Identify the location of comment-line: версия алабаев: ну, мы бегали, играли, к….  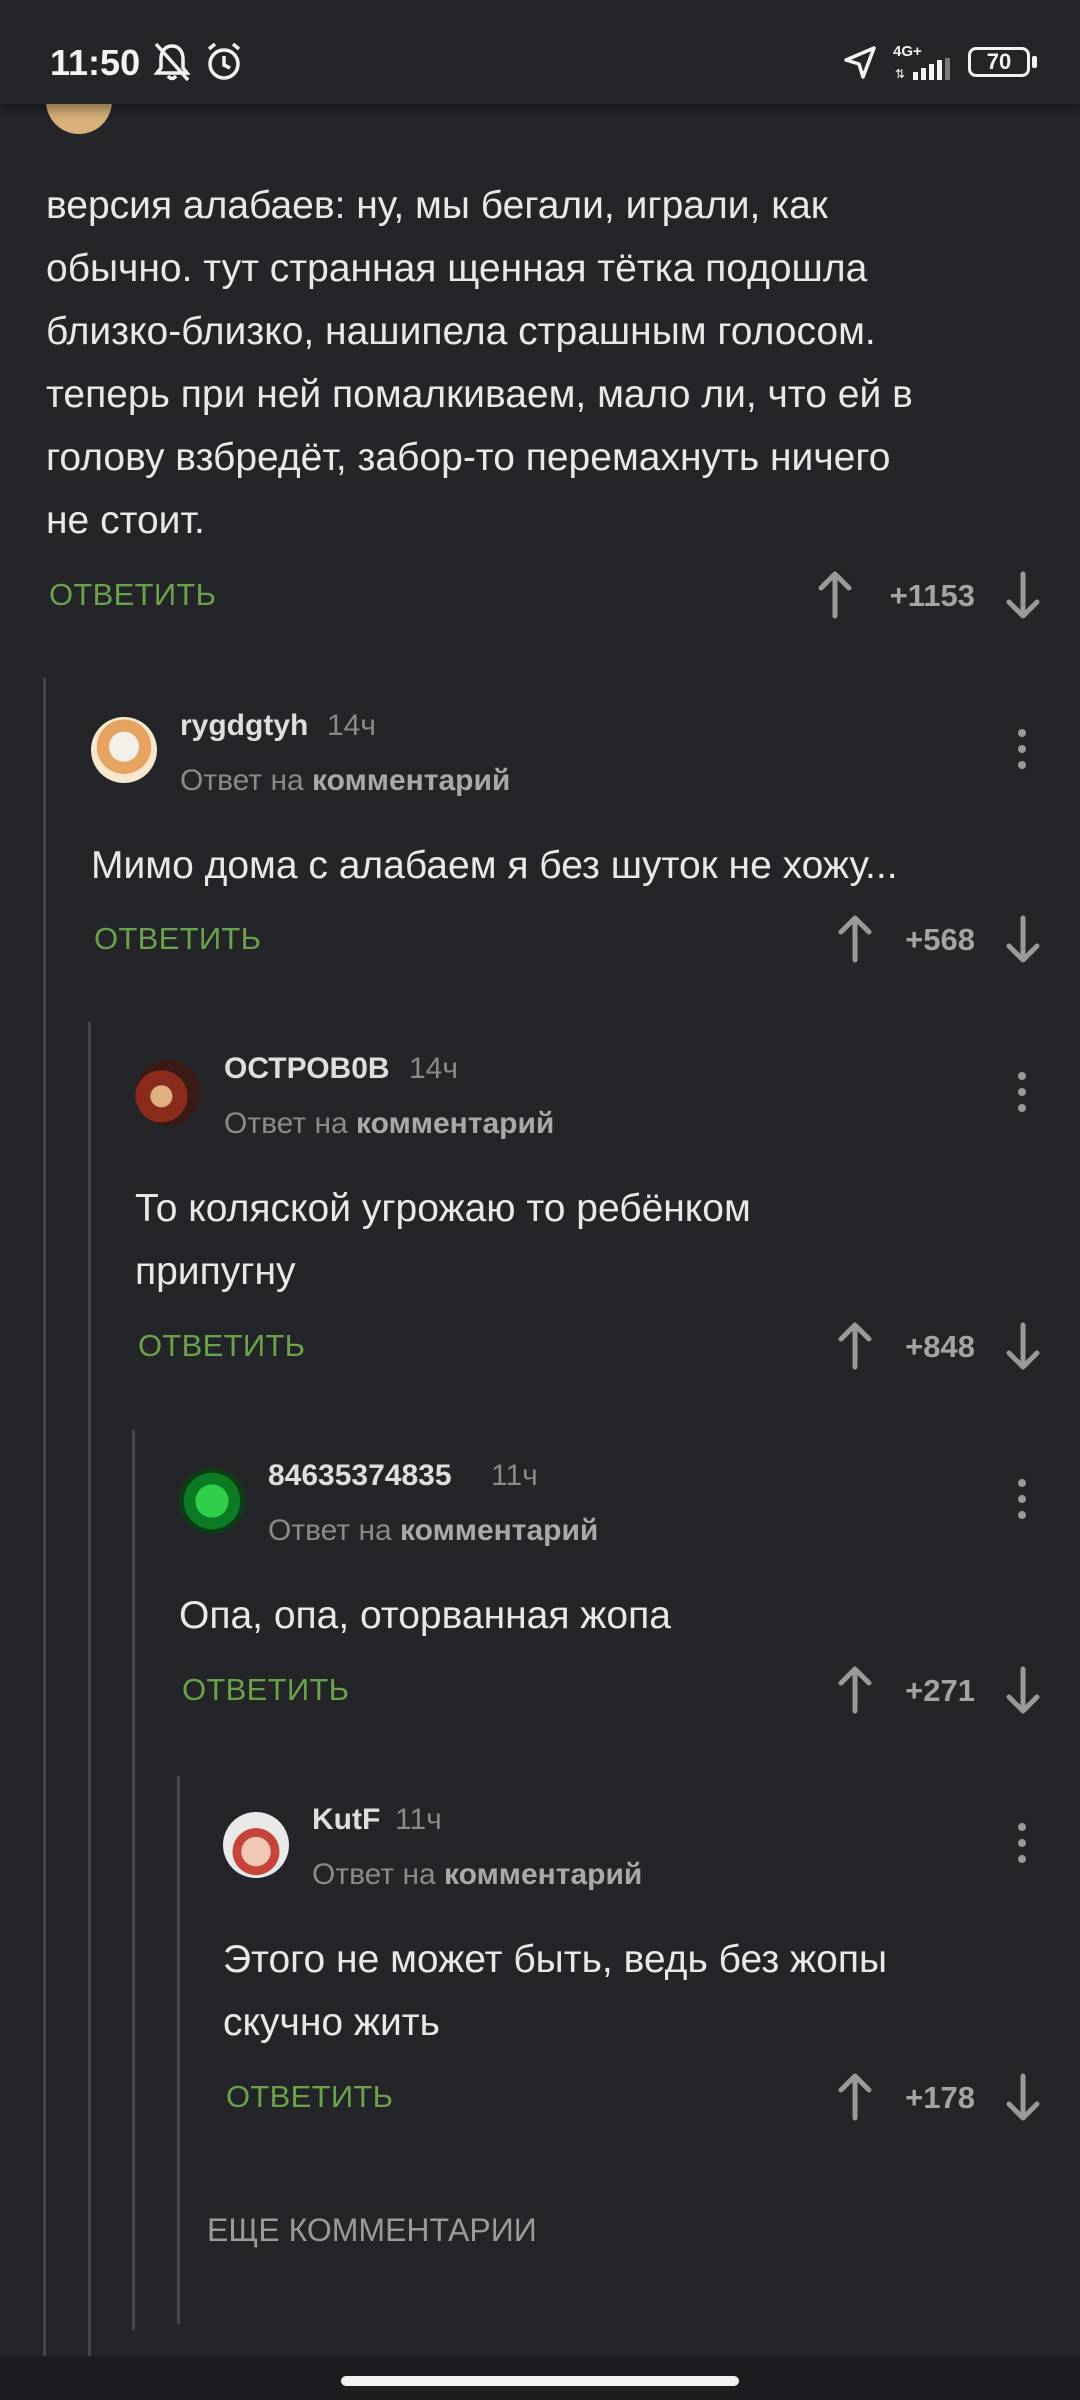
(437, 205).